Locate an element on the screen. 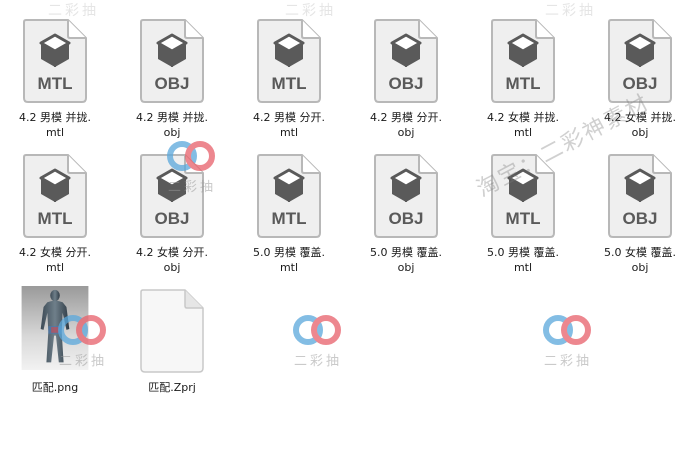  file-item: OBJ 4.2 男模 分开. obj is located at coordinates (406, 78).